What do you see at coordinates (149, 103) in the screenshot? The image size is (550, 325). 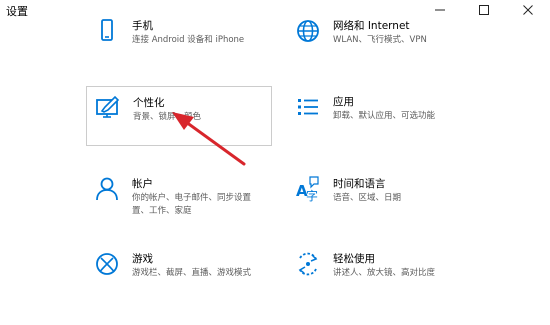 I see `tile-title: 个性化` at bounding box center [149, 103].